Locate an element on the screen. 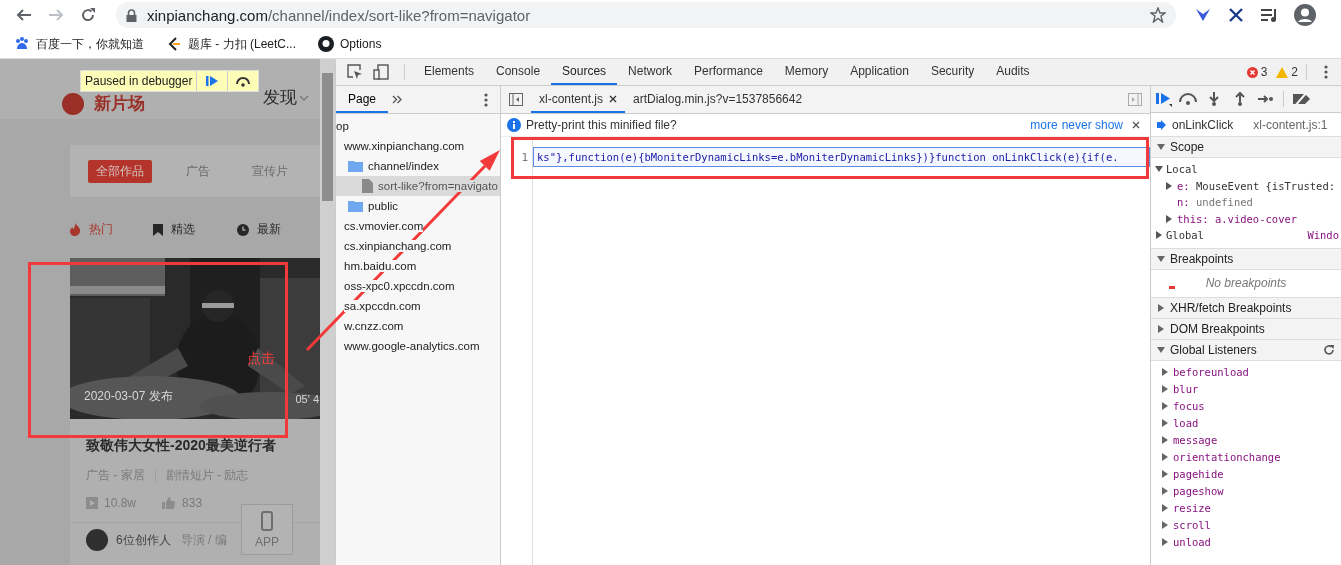 This screenshot has width=1341, height=565. phone-icon is located at coordinates (267, 520).